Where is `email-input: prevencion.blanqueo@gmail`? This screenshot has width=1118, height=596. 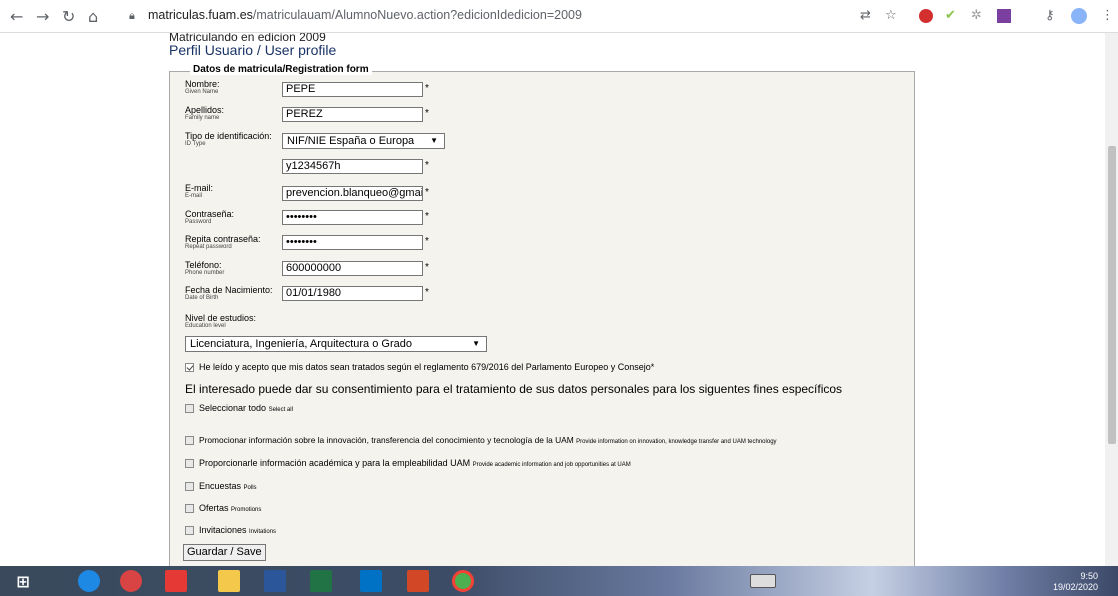
email-input: prevencion.blanqueo@gmail is located at coordinates (352, 193).